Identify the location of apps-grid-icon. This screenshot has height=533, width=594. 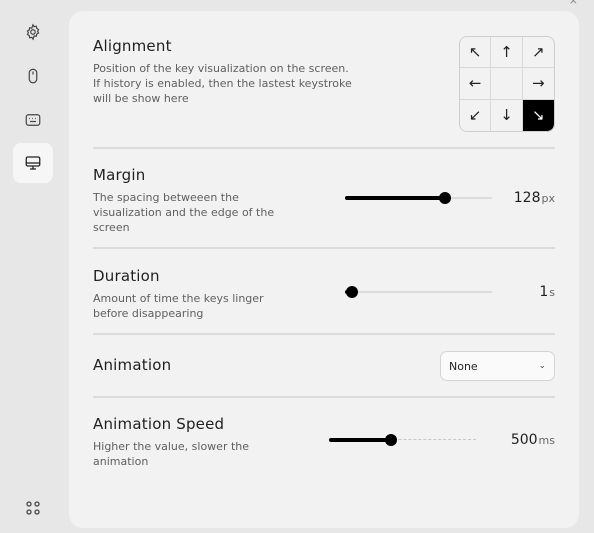
(33, 508).